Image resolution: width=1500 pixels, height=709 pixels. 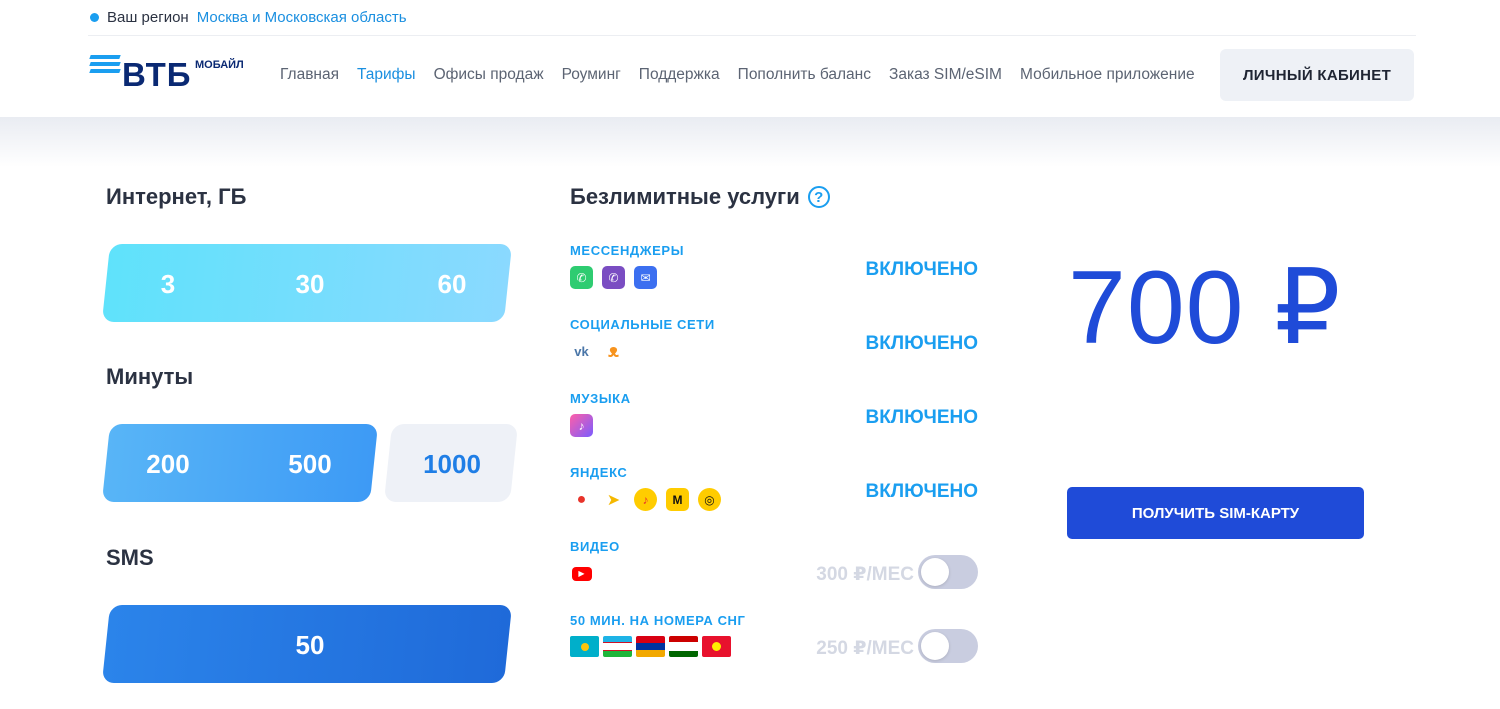 What do you see at coordinates (1317, 75) in the screenshot?
I see `personal-account-button: ЛИЧНЫЙ КАБИНЕТ` at bounding box center [1317, 75].